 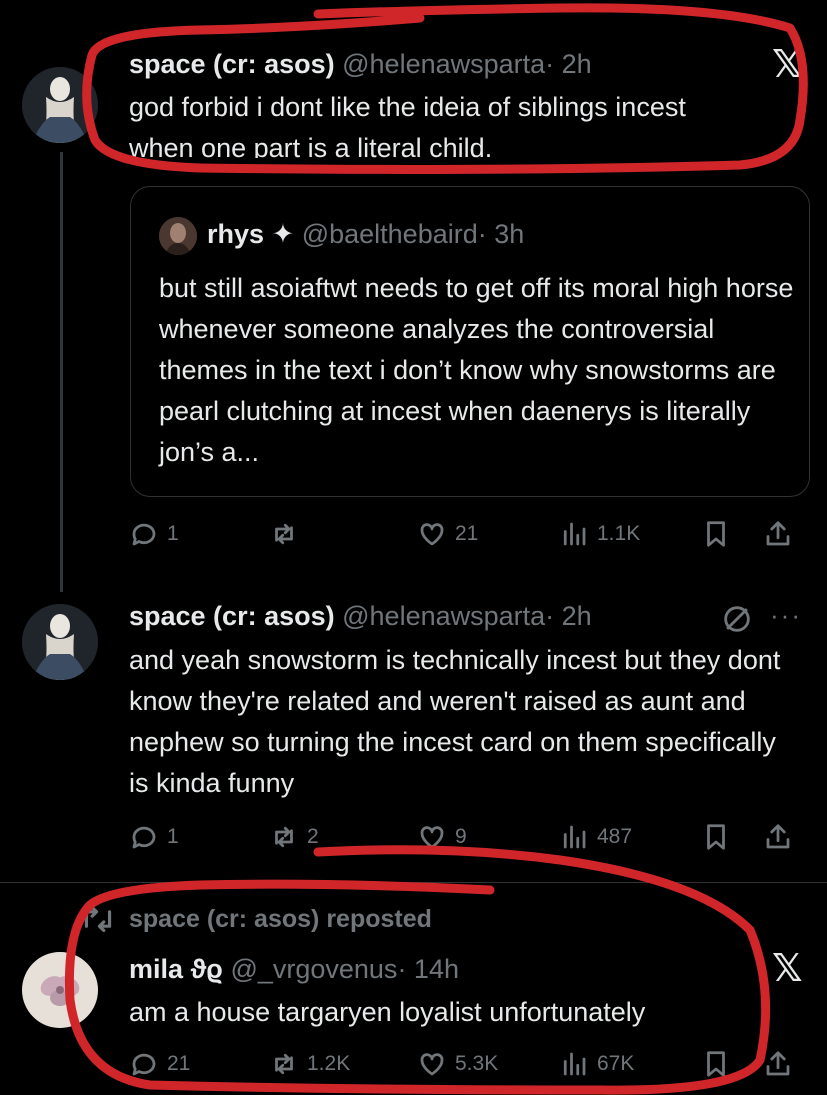 I want to click on repost-count: 1.2K, so click(x=329, y=1063).